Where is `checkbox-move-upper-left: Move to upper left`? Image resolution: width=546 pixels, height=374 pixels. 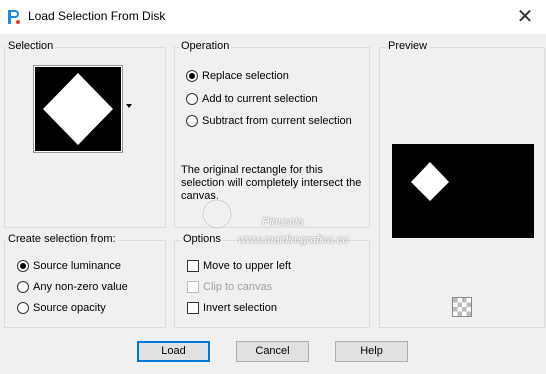 checkbox-move-upper-left: Move to upper left is located at coordinates (239, 266).